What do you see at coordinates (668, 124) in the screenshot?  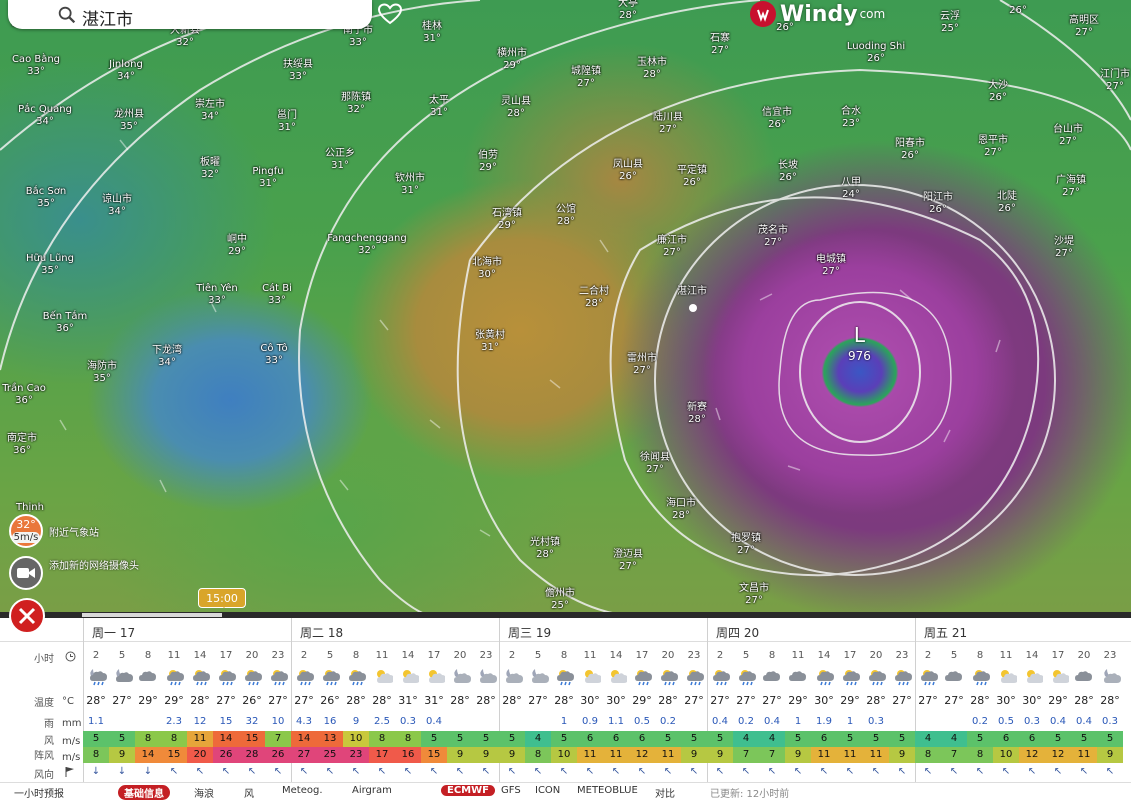 I see `city-label: 陆川县 27°` at bounding box center [668, 124].